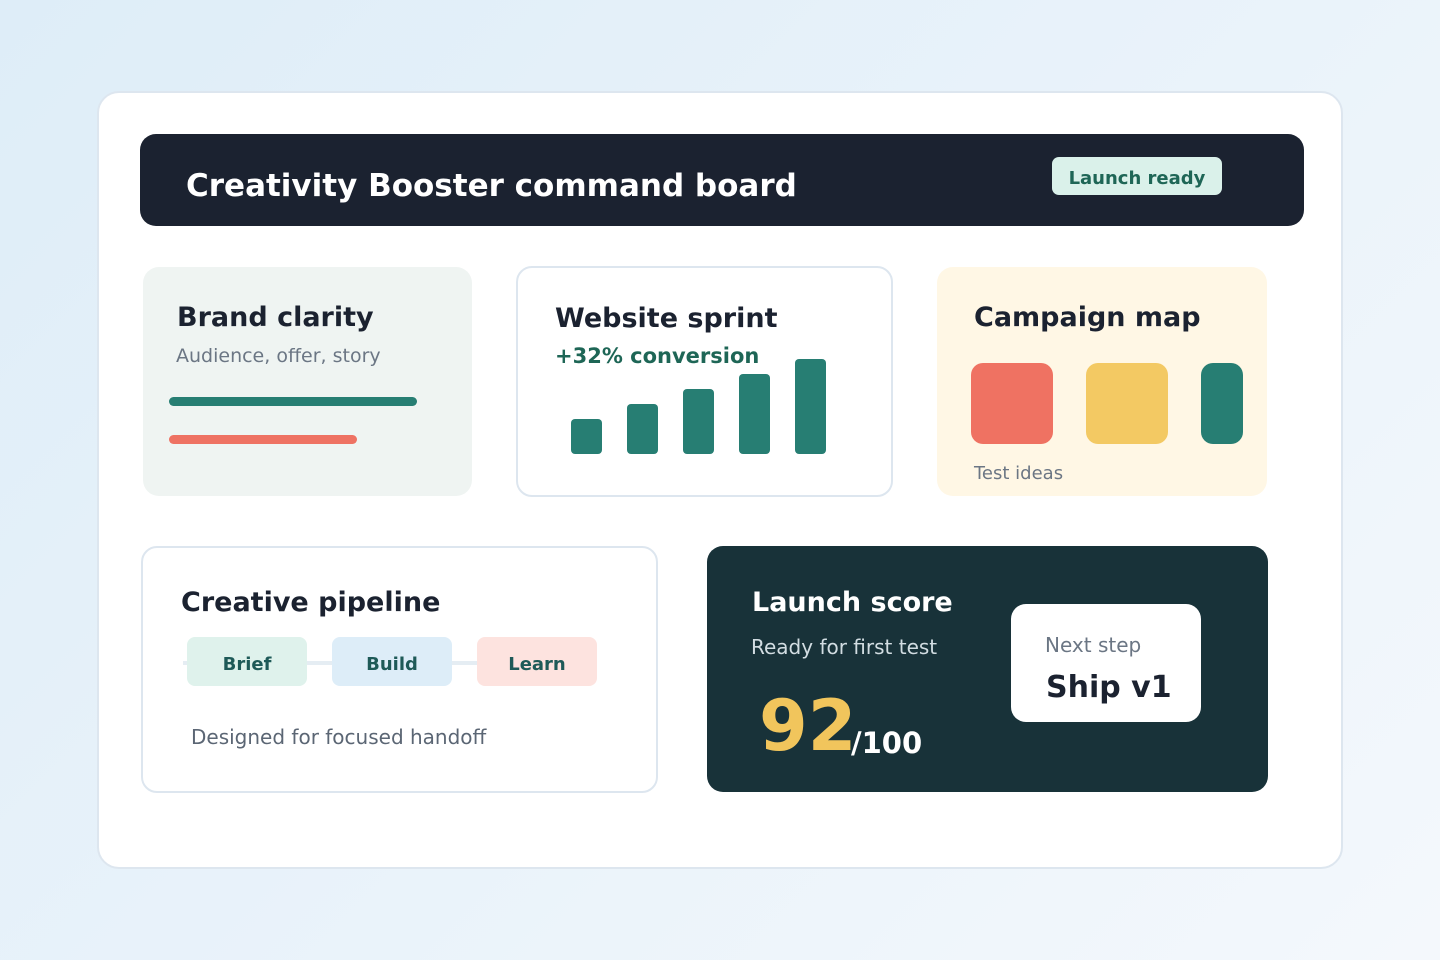  What do you see at coordinates (1109, 687) in the screenshot?
I see `next-step-value: Ship v1` at bounding box center [1109, 687].